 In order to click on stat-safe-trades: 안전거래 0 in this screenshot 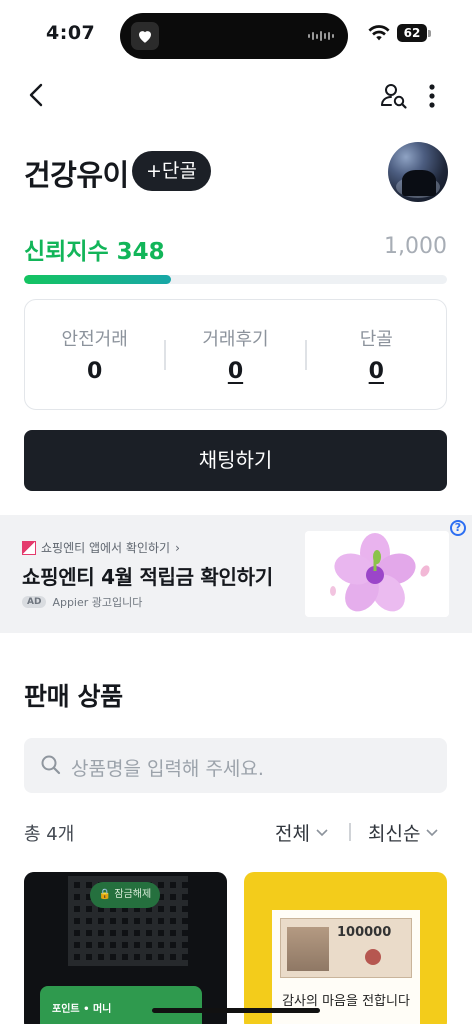, I will do `click(94, 354)`.